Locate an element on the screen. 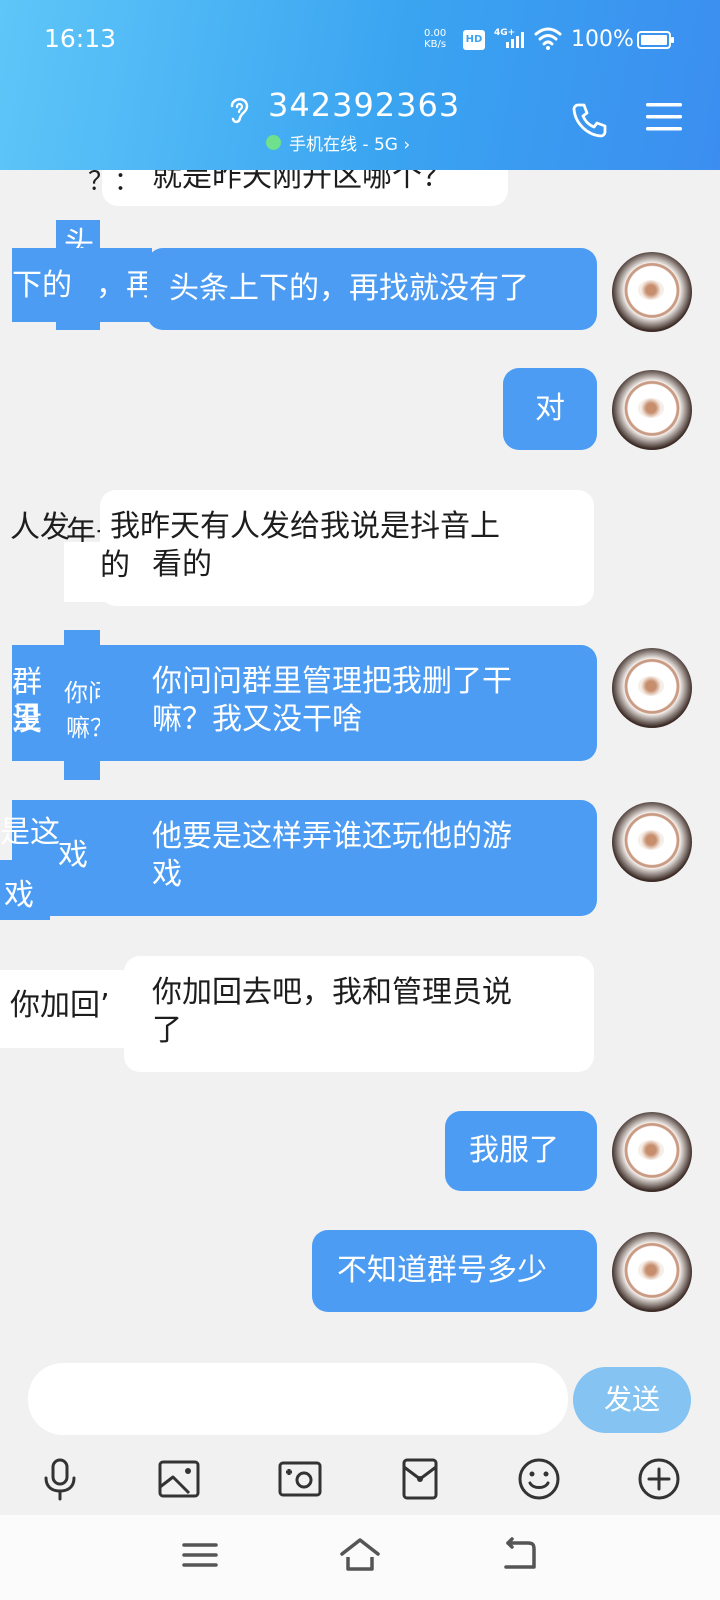 Image resolution: width=720 pixels, height=1600 pixels. message-bubble: 不知道群号多少 is located at coordinates (454, 1271).